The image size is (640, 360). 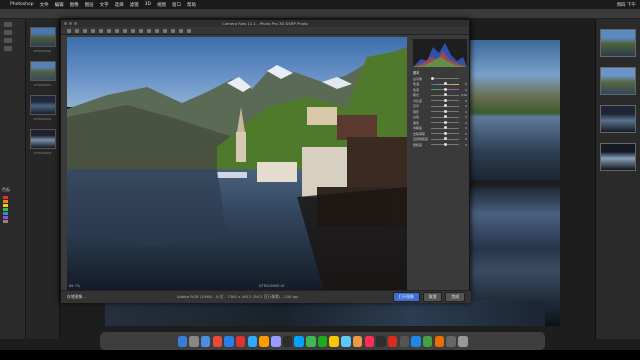 I want to click on swatch-purple, so click(x=5, y=217).